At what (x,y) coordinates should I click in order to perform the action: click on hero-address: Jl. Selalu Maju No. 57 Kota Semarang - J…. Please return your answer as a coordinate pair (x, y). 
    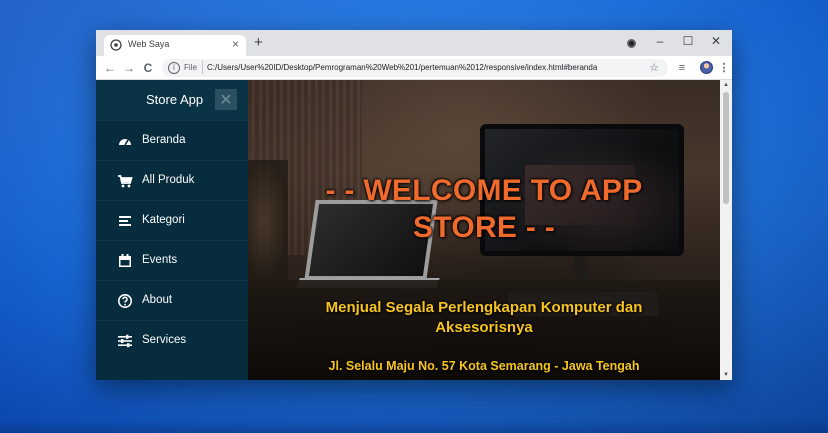
    Looking at the image, I should click on (484, 366).